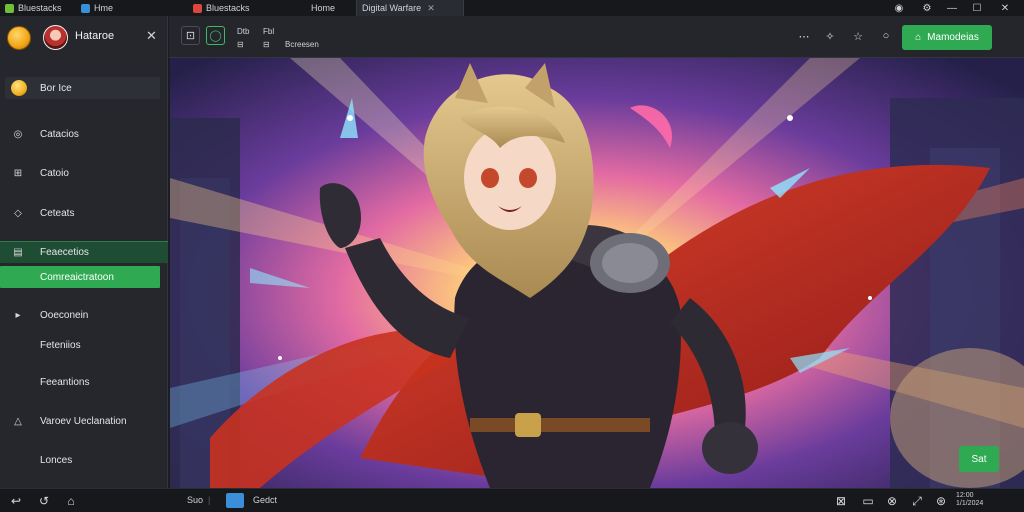  I want to click on sidebar-item-feaecetios: ▤ Feaecetios, so click(84, 252).